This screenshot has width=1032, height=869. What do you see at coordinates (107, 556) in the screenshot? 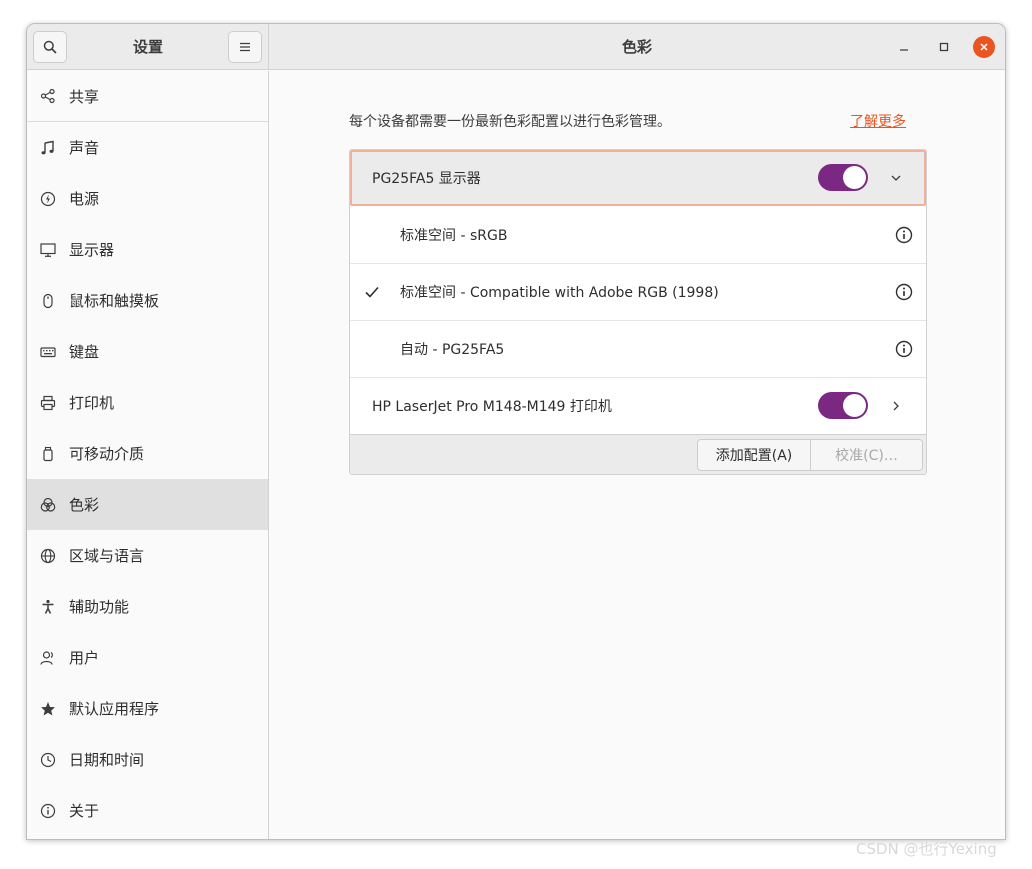
I see `sidebar-item-label: 区域与语言` at bounding box center [107, 556].